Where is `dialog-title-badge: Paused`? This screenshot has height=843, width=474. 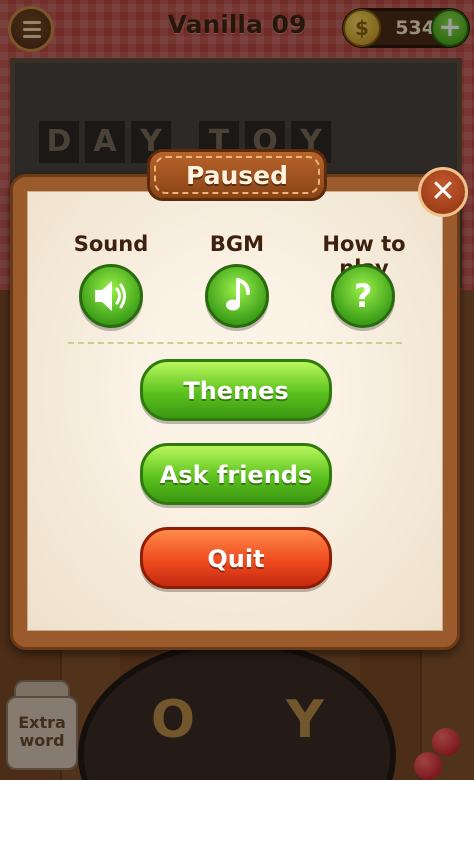 dialog-title-badge: Paused is located at coordinates (237, 175).